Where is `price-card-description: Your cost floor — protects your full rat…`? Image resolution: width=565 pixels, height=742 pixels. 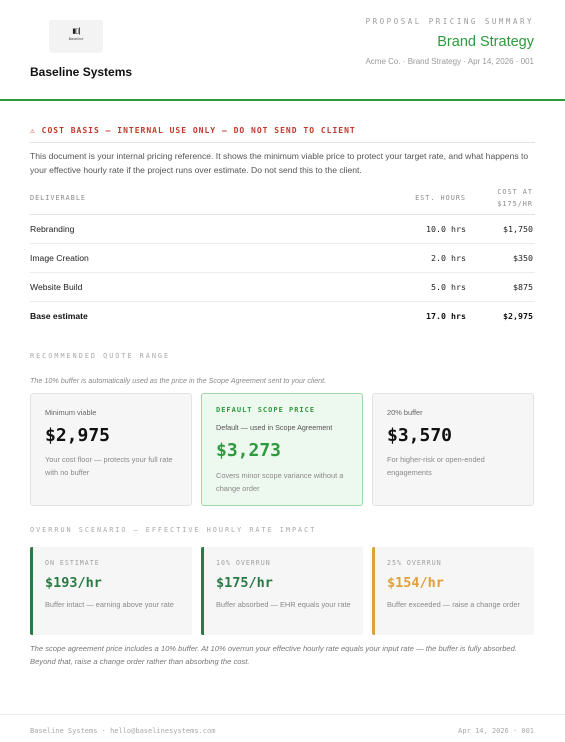 price-card-description: Your cost floor — protects your full rat… is located at coordinates (109, 466).